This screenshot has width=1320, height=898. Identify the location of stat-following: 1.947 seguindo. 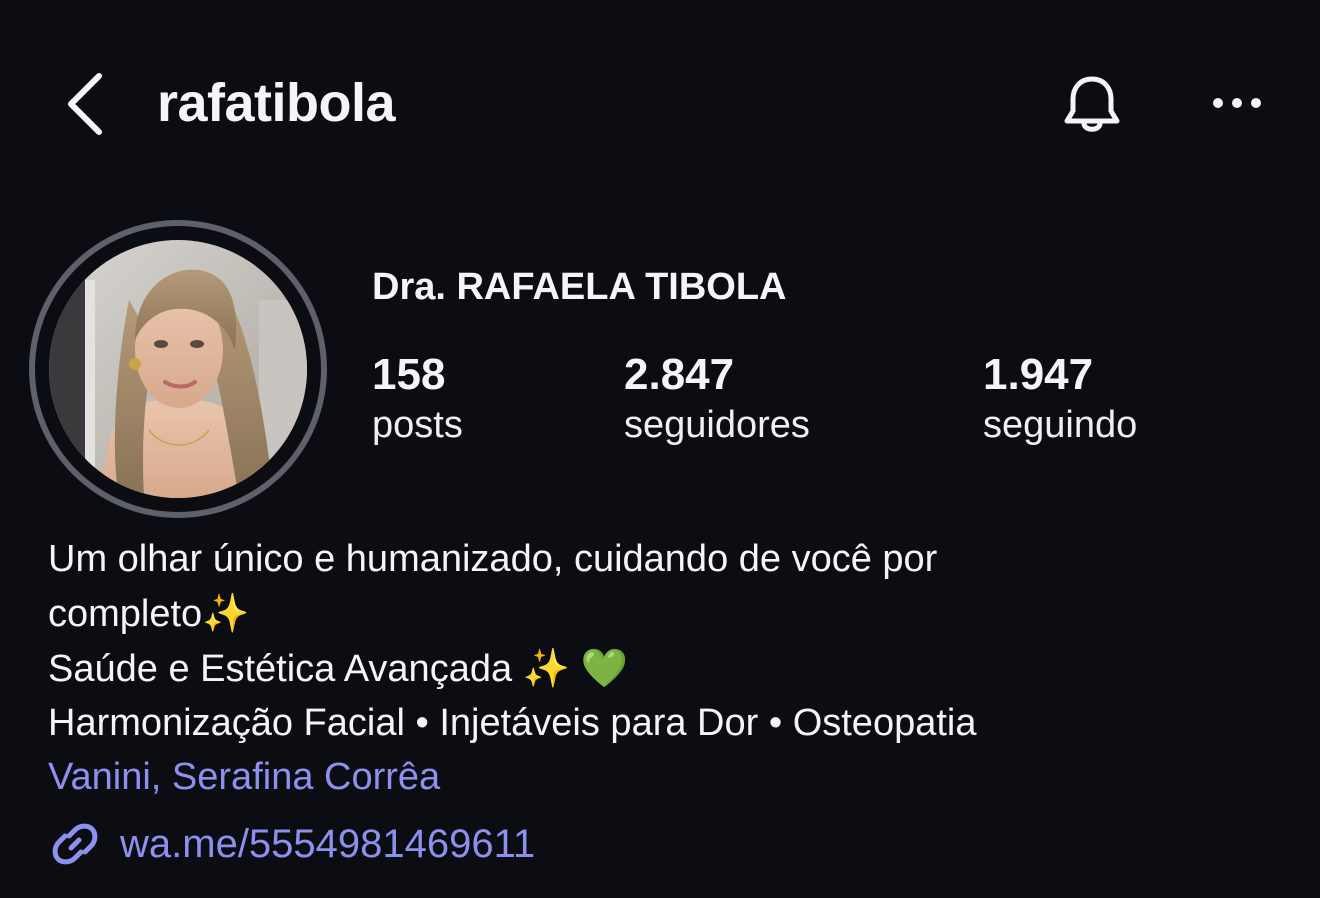
(1060, 398).